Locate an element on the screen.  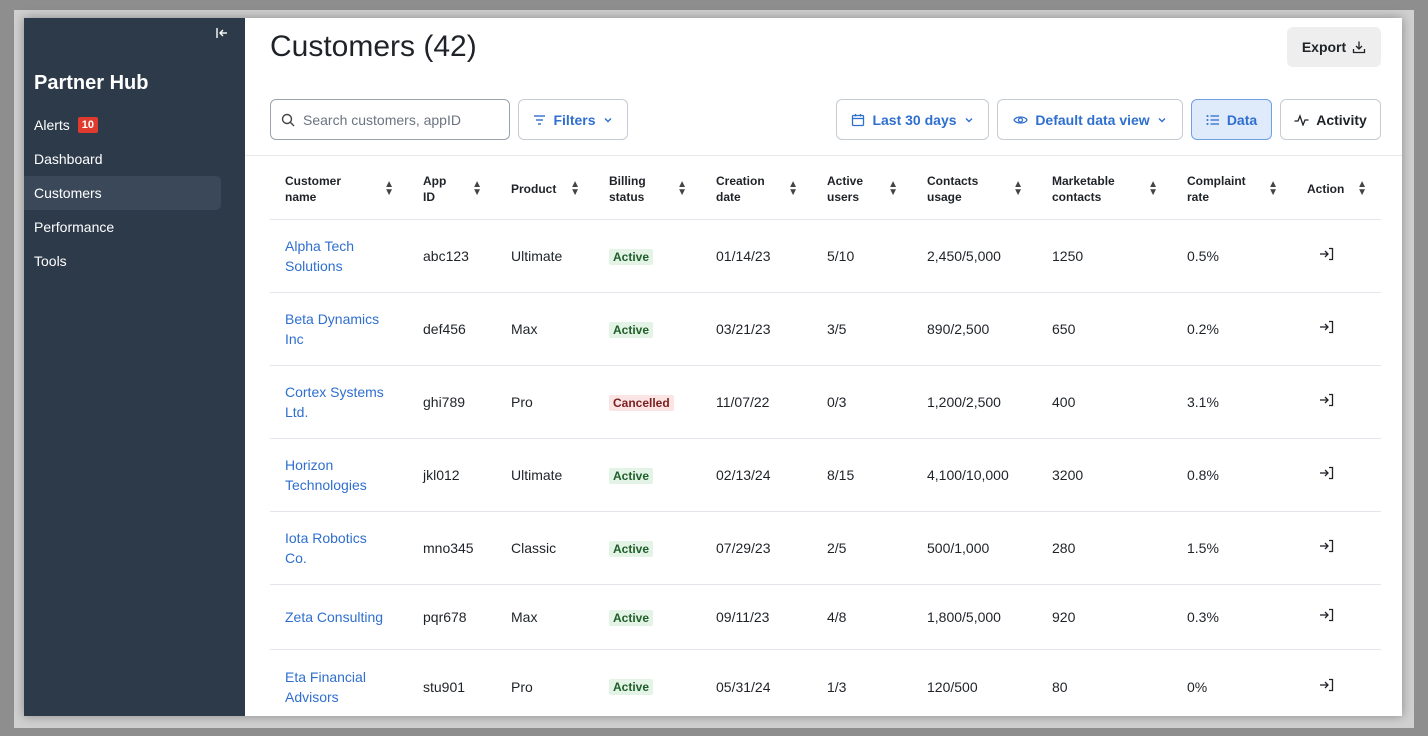
column-header-complaint-rate: Complaint rate ▲ ▼ is located at coordinates (1232, 189).